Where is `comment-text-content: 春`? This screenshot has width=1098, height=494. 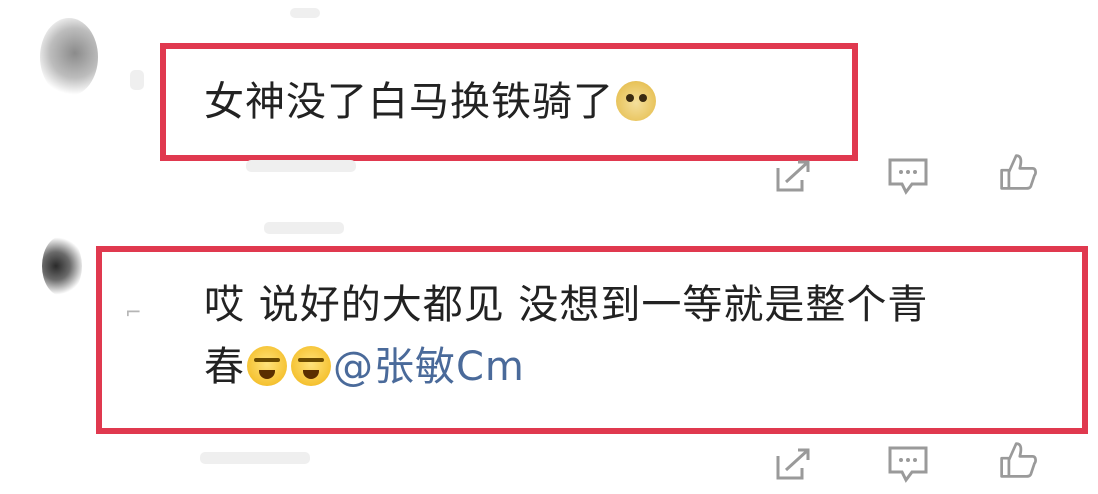 comment-text-content: 春 is located at coordinates (224, 367).